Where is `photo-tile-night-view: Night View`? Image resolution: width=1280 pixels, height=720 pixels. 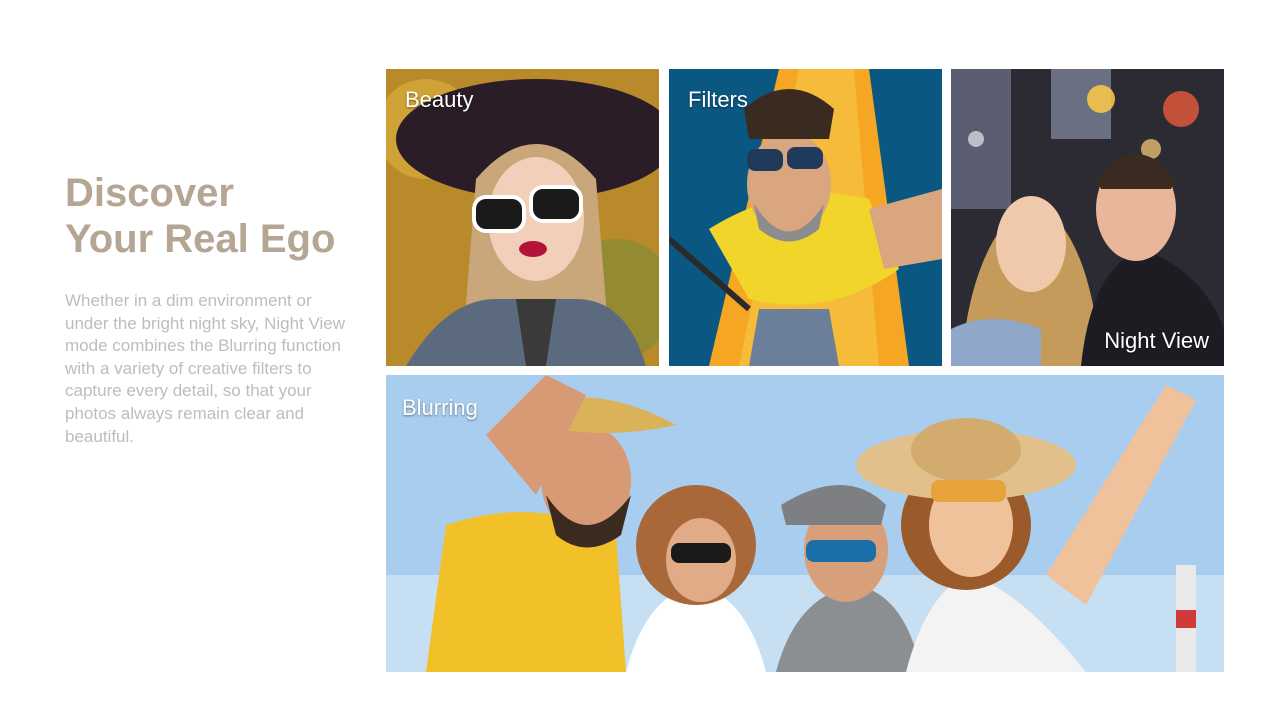 photo-tile-night-view: Night View is located at coordinates (1087, 217).